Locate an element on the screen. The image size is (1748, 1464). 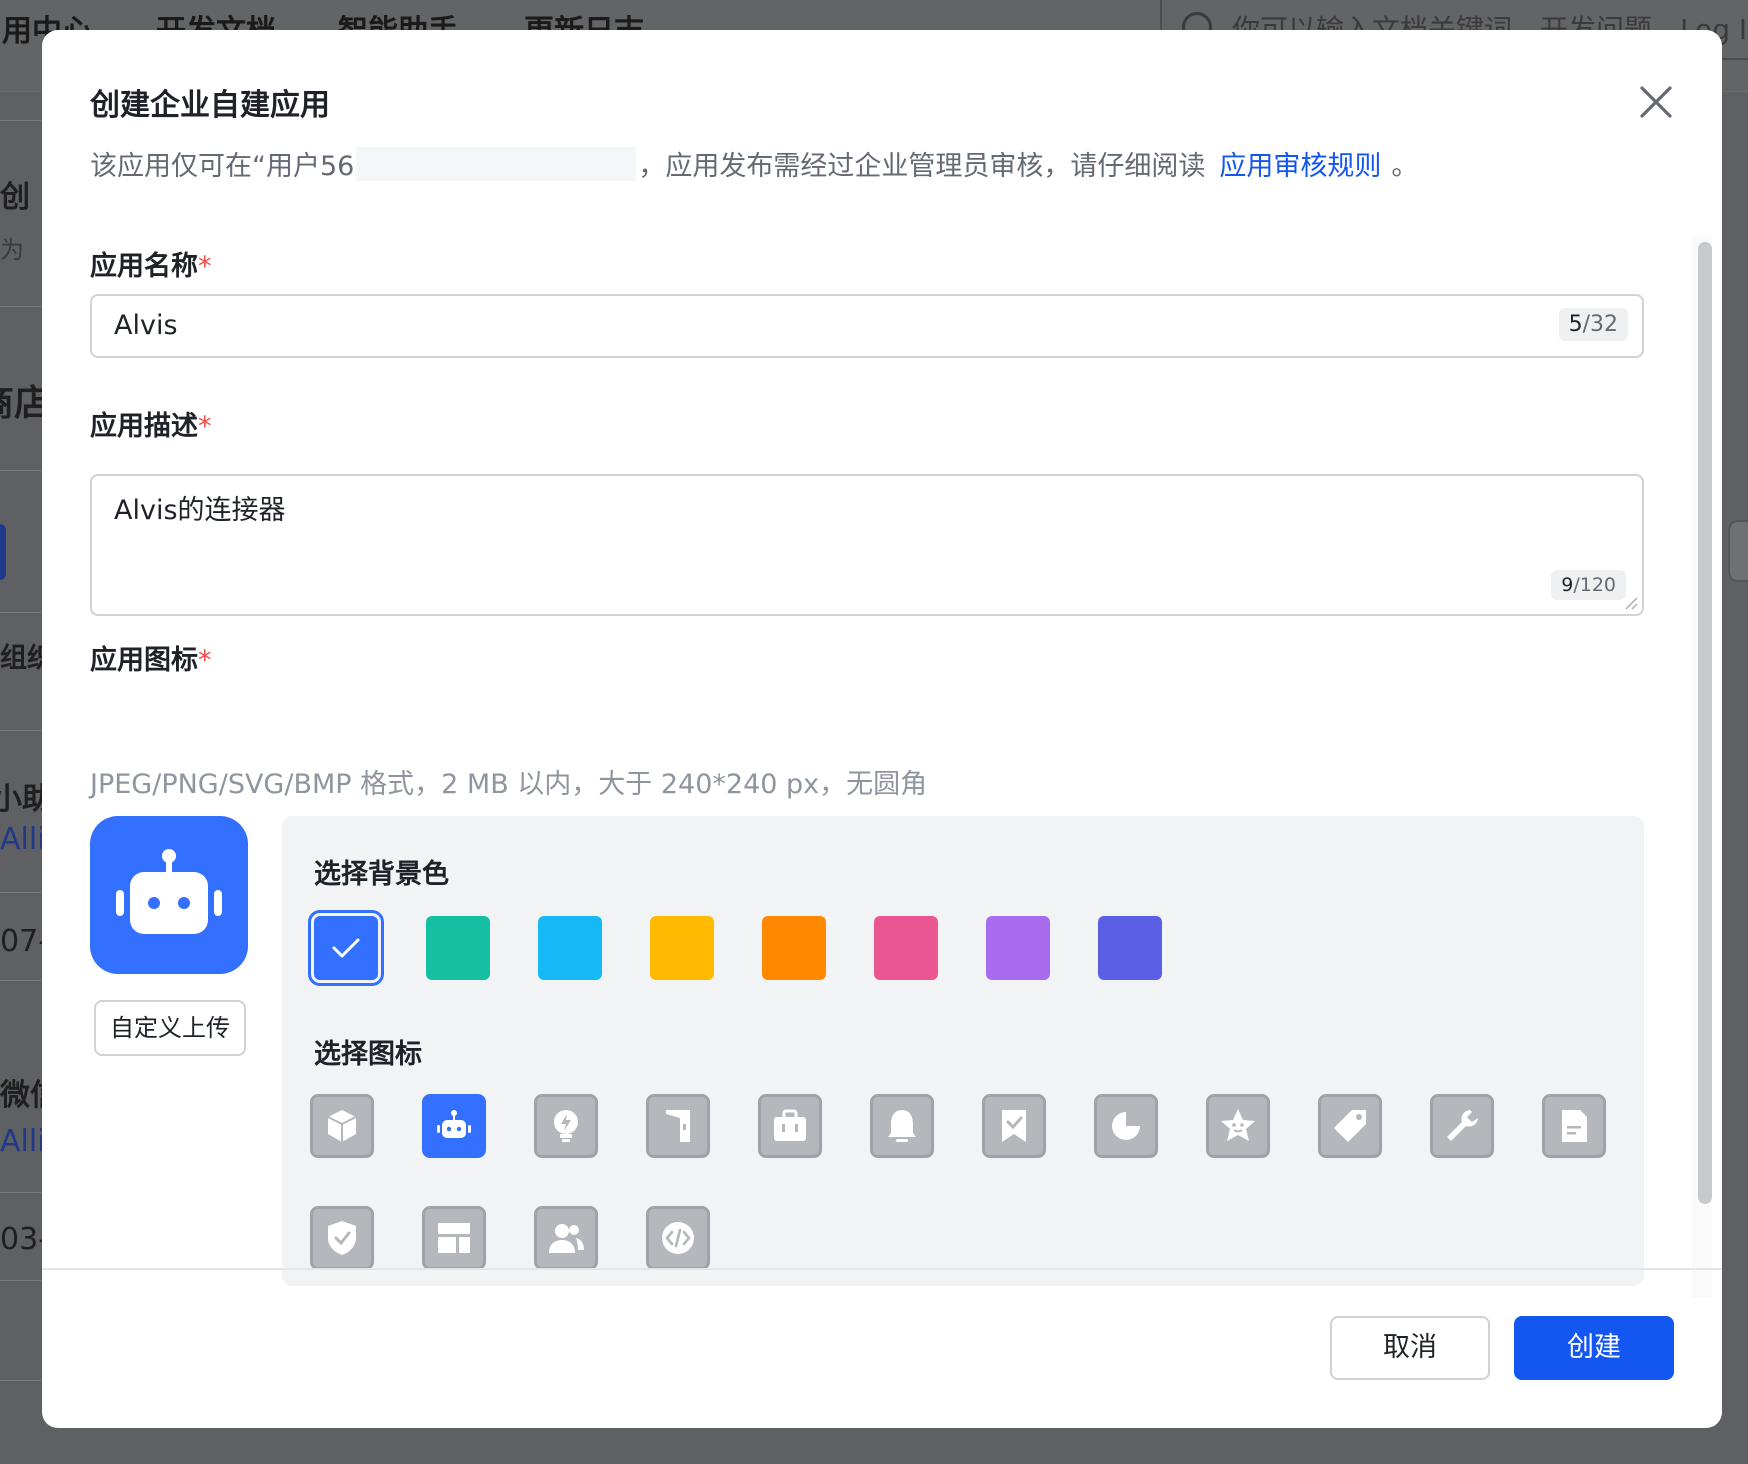
layout-icon is located at coordinates (454, 1238).